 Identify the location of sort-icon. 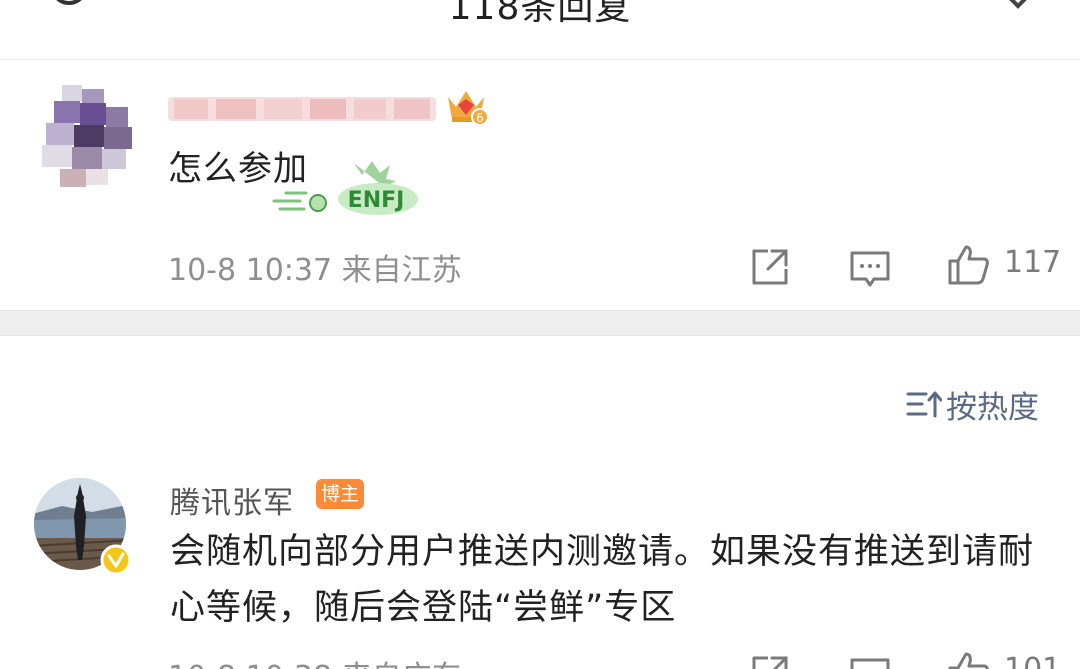
(924, 404).